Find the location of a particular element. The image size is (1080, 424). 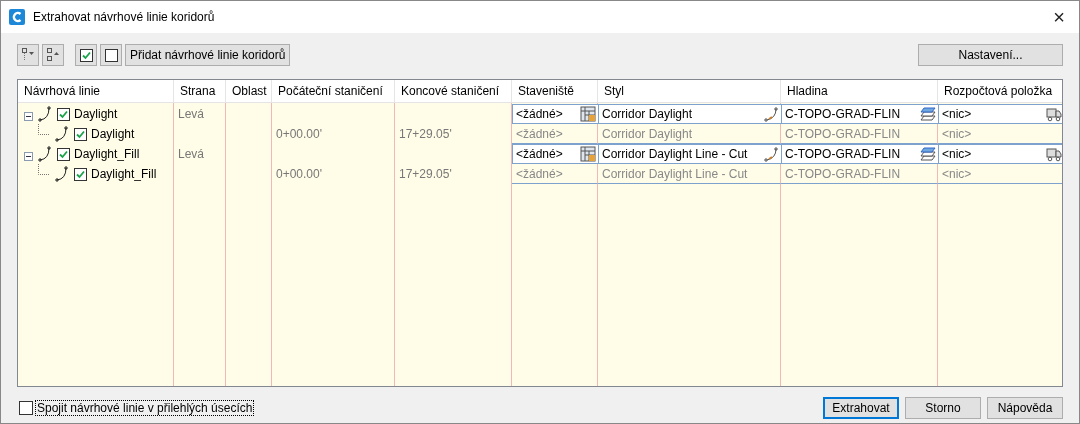

check-all-icon is located at coordinates (86, 55).